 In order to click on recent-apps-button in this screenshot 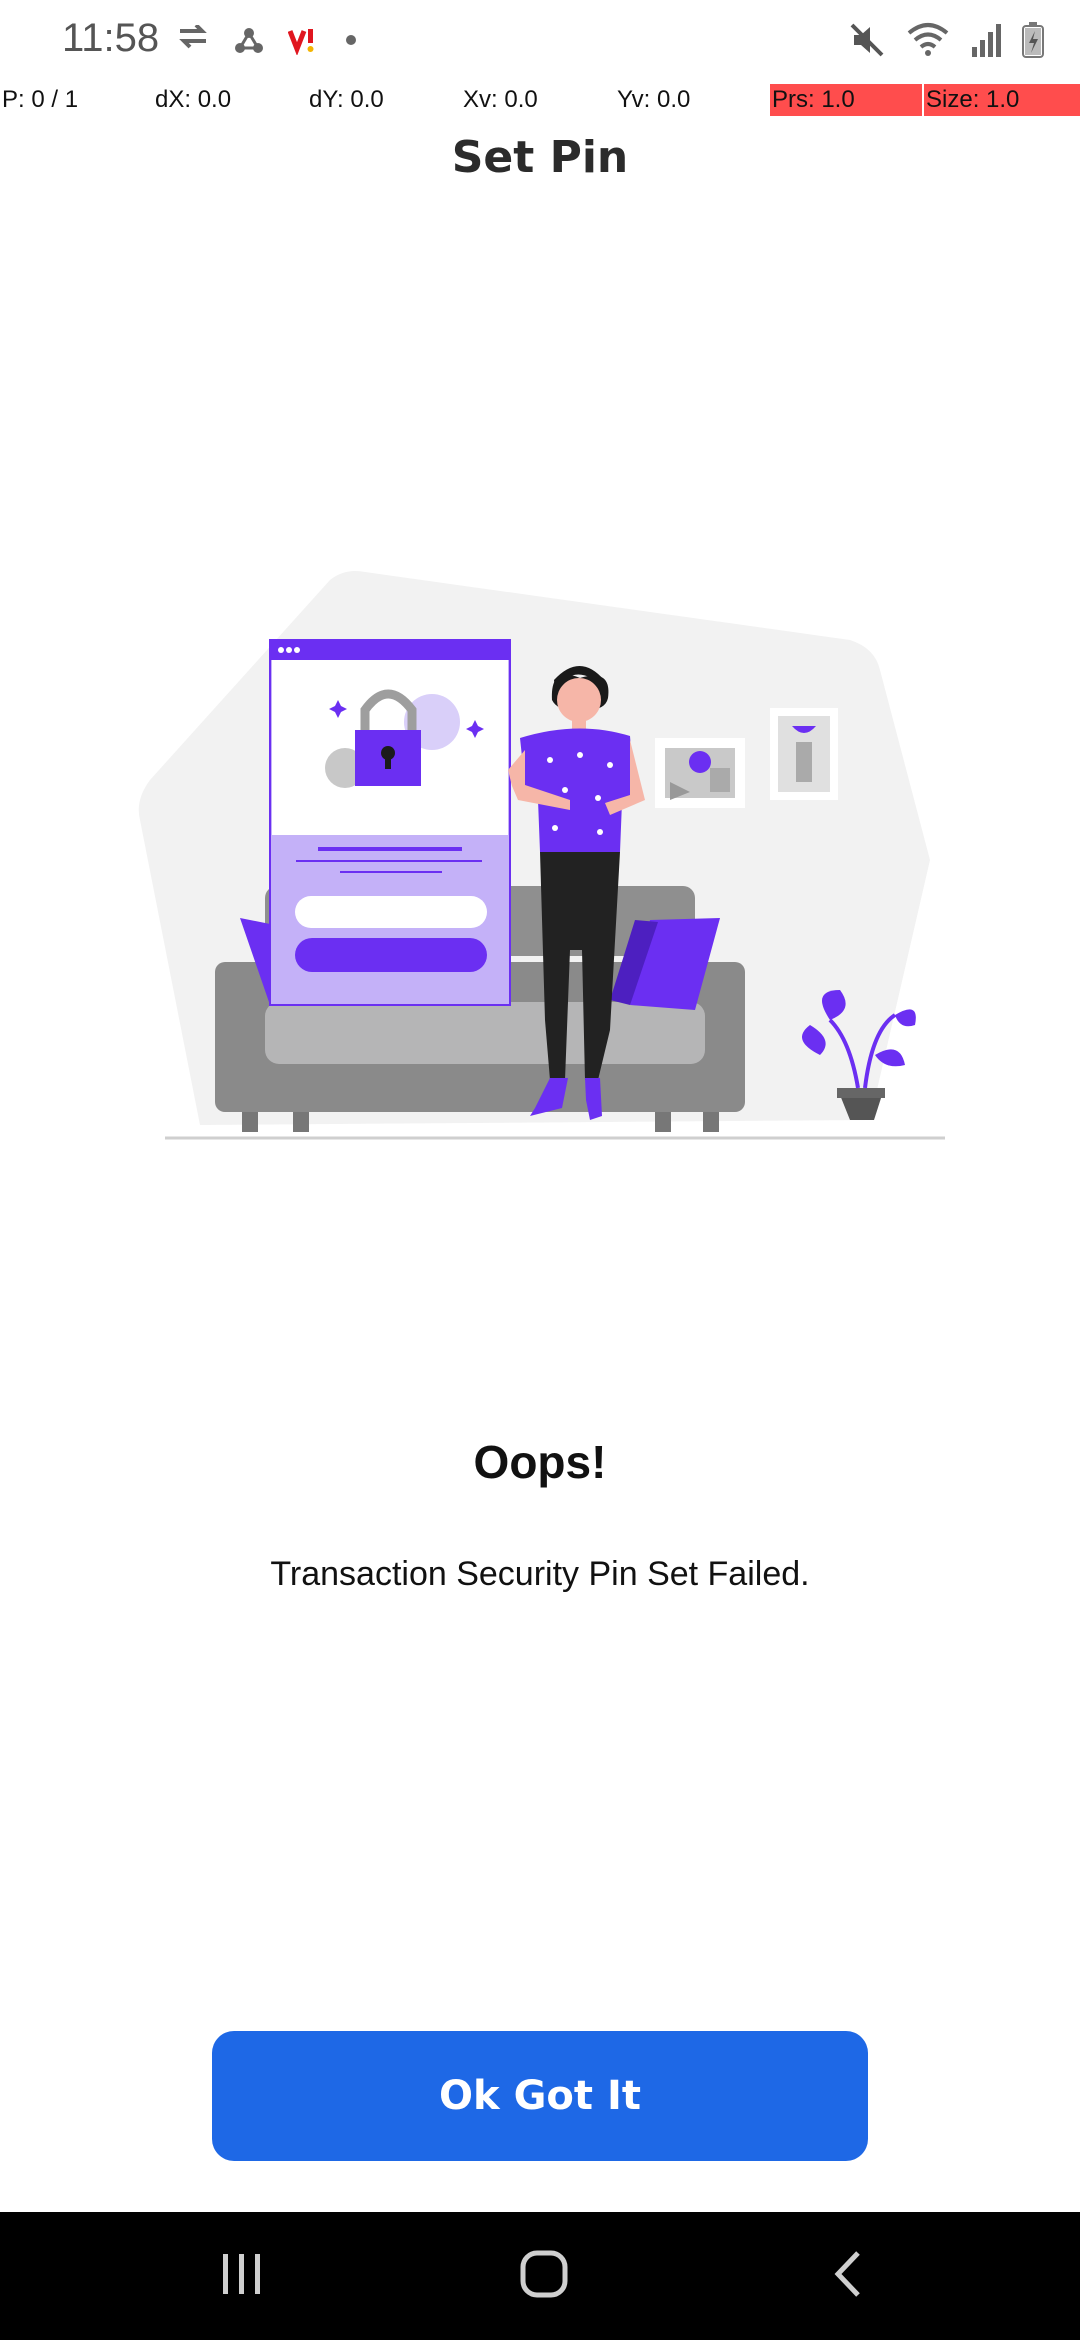, I will do `click(242, 2276)`.